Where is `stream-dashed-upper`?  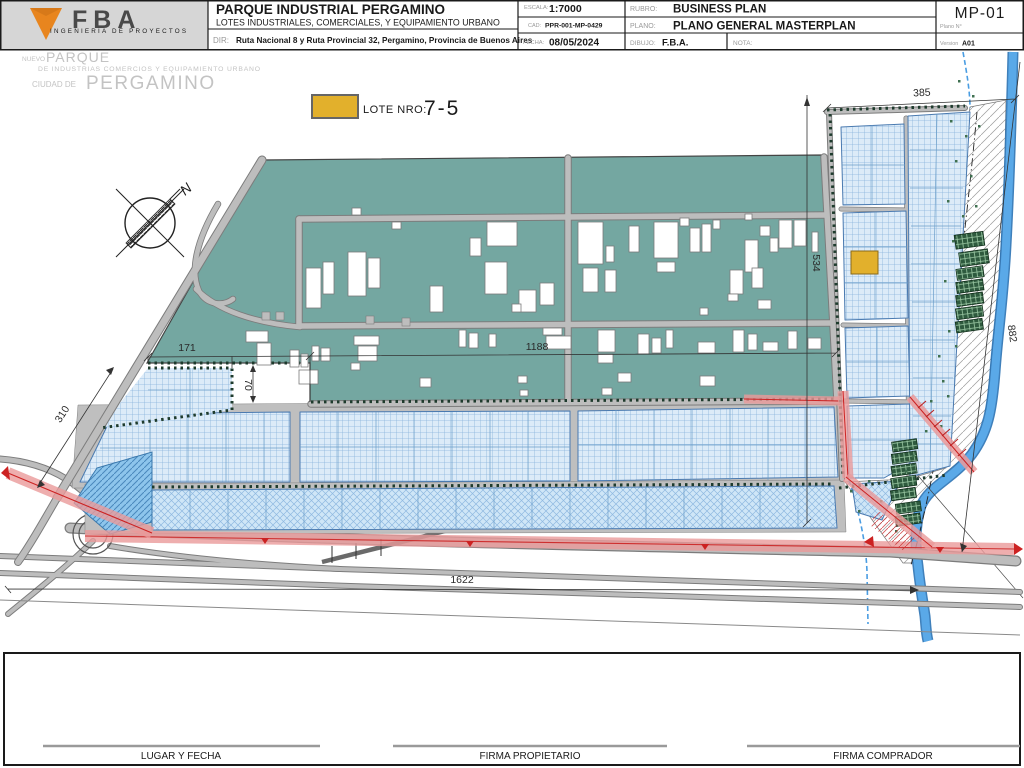
stream-dashed-upper is located at coordinates (966, 80).